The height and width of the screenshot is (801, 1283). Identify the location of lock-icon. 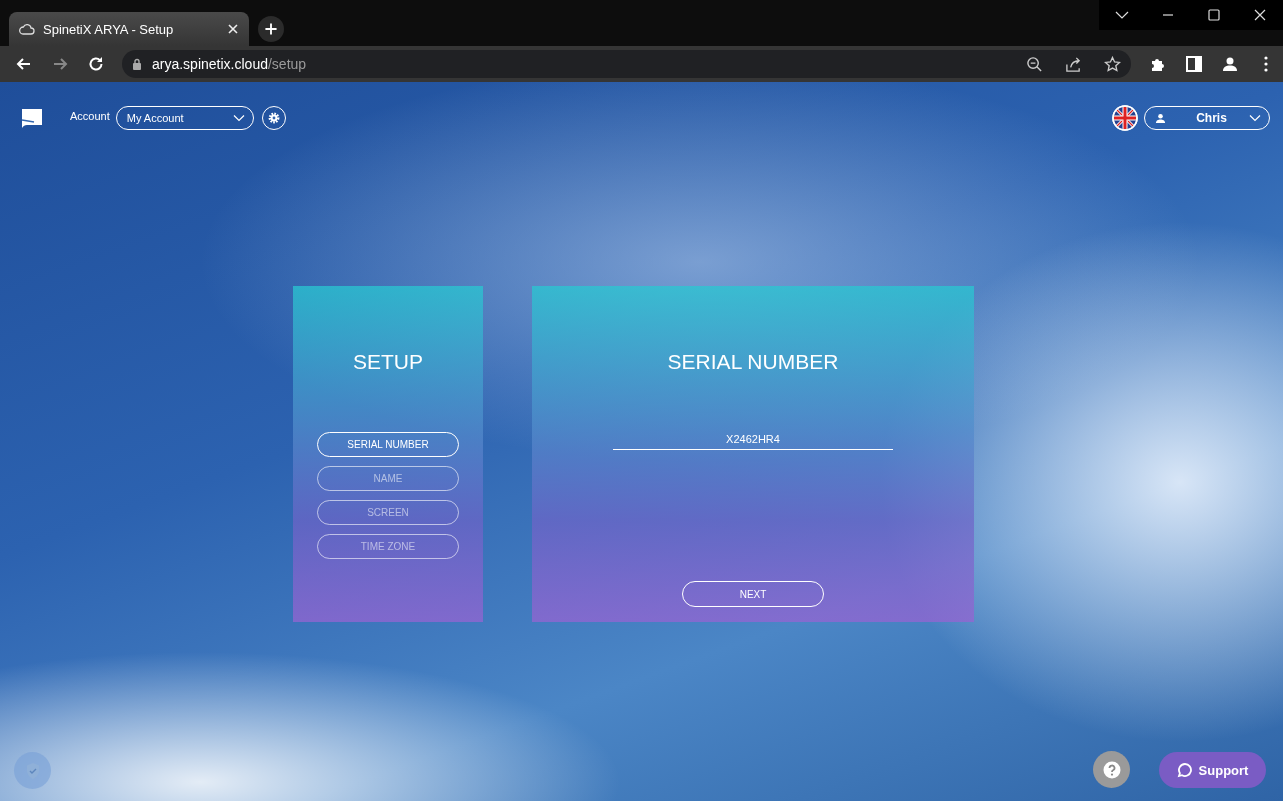
(137, 64).